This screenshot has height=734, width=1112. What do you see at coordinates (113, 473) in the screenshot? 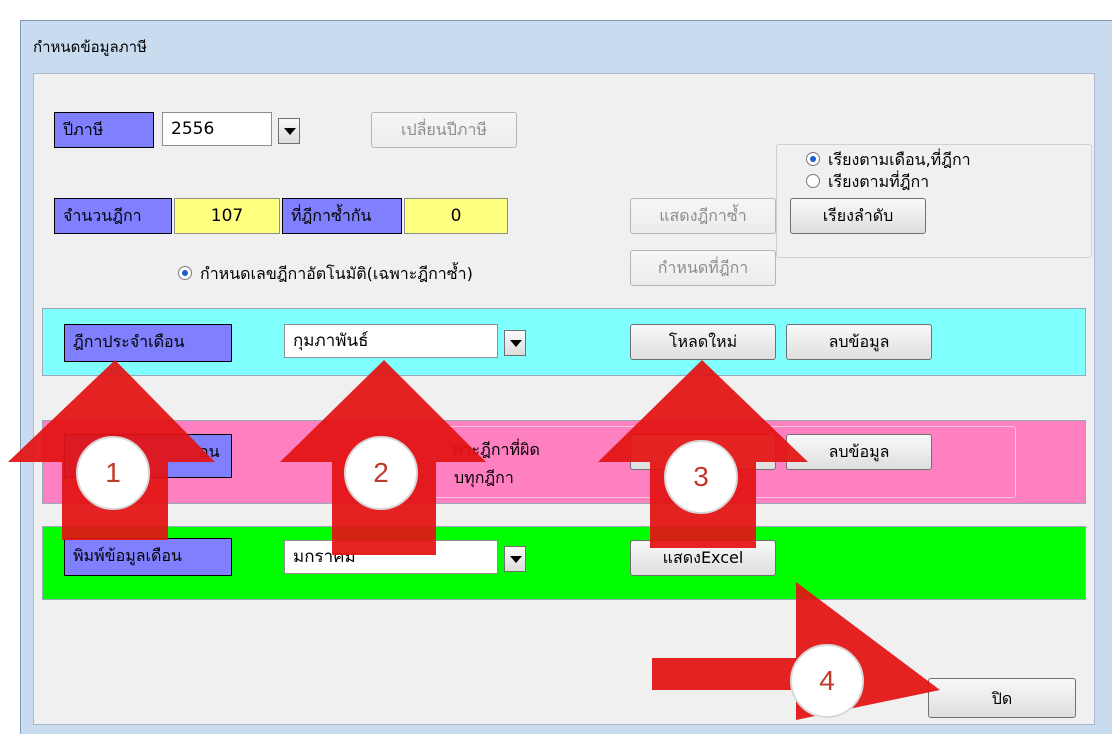
I see `callout-badge-1: 1` at bounding box center [113, 473].